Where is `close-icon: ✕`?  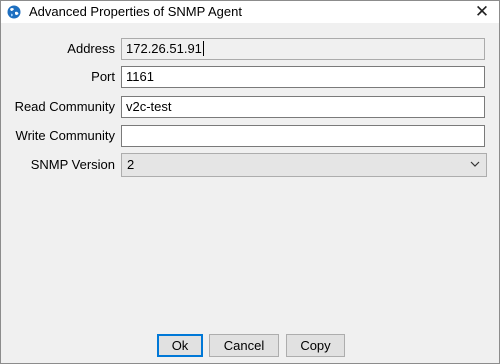
close-icon: ✕ is located at coordinates (482, 11).